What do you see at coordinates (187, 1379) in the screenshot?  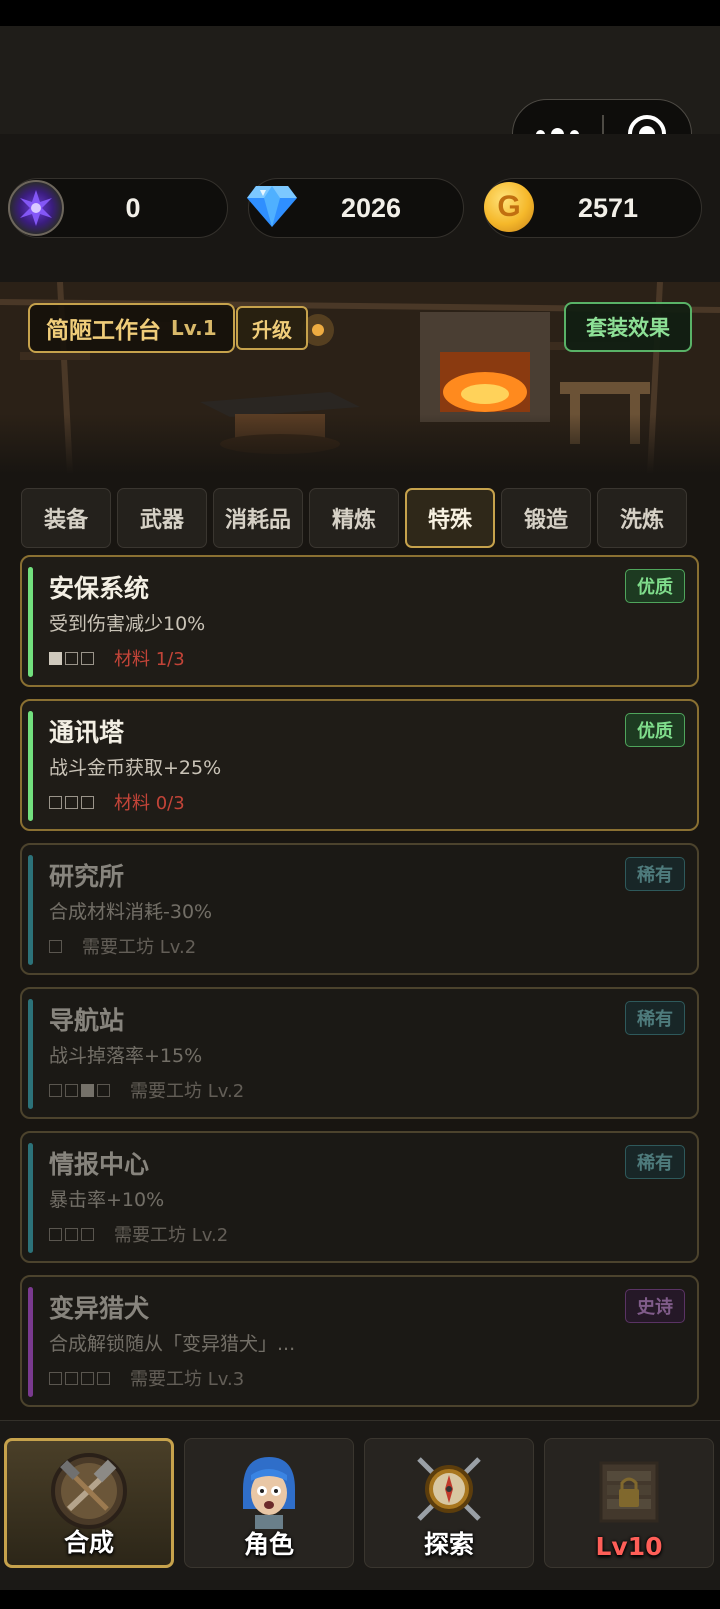 I see `item-status: 需要工坊 Lv.3` at bounding box center [187, 1379].